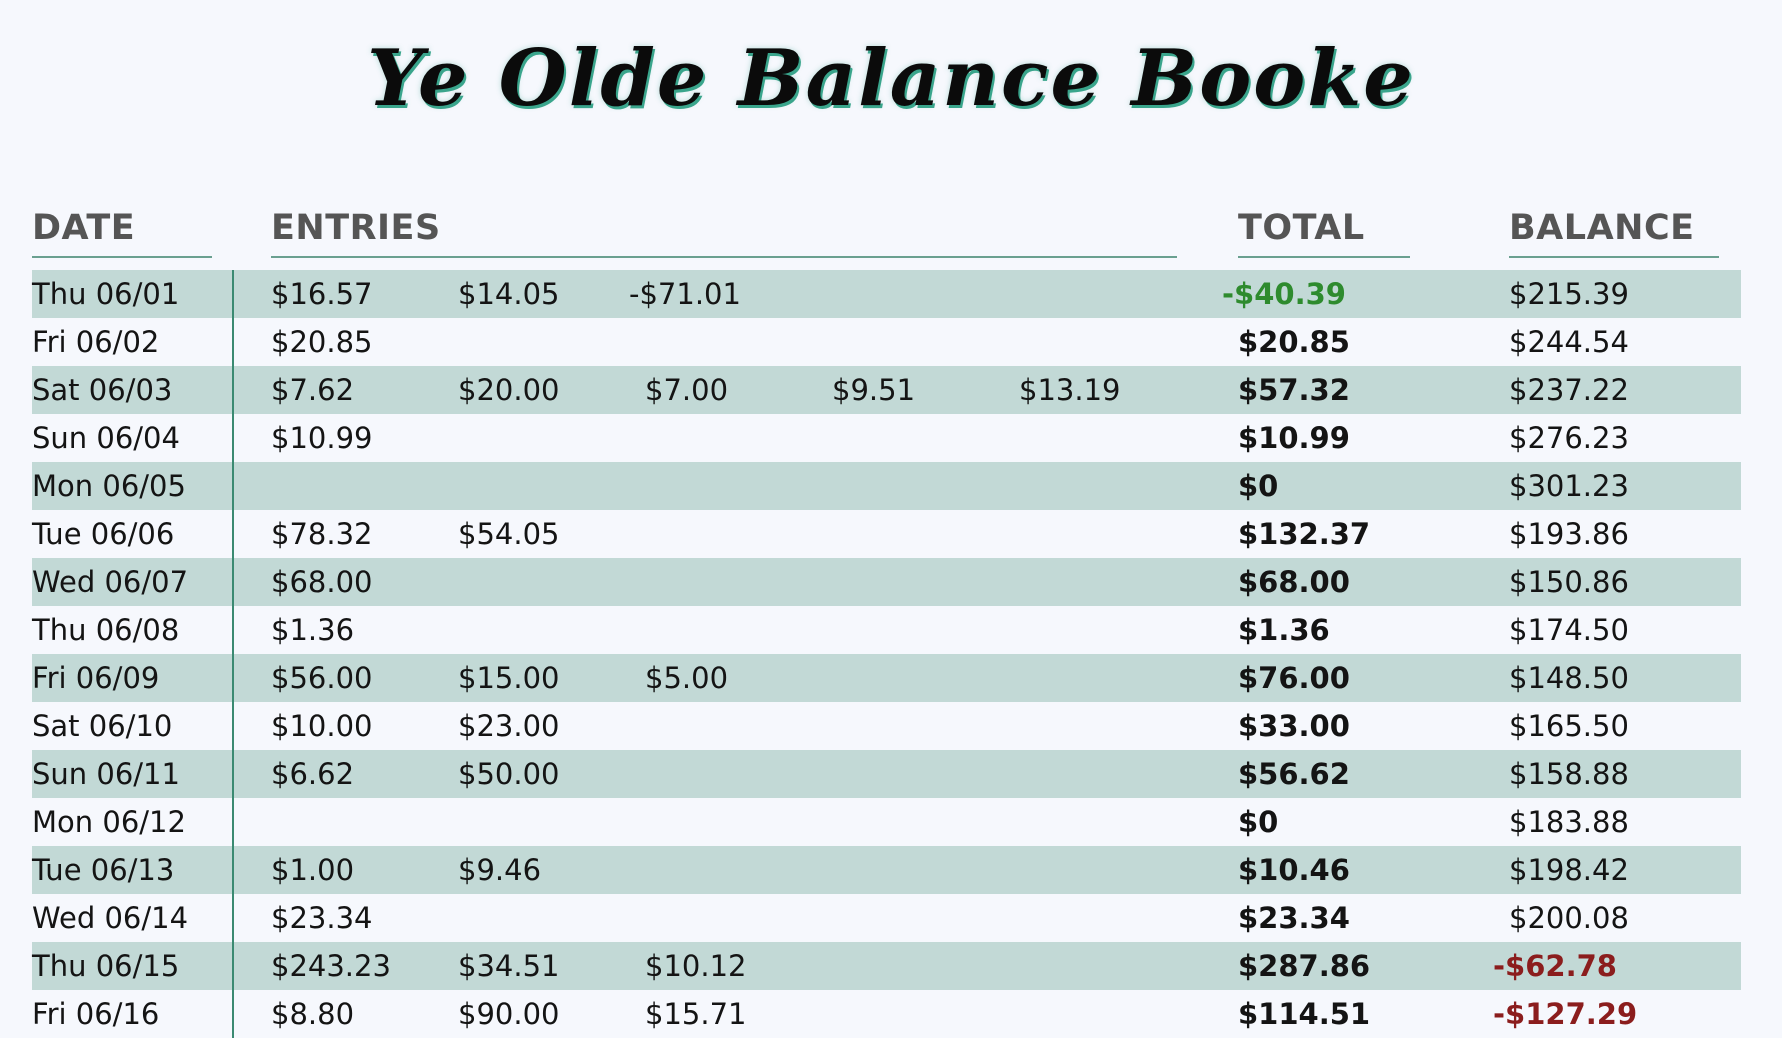 The image size is (1782, 1038). Describe the element at coordinates (322, 678) in the screenshot. I see `row-entry: $56.00` at that location.